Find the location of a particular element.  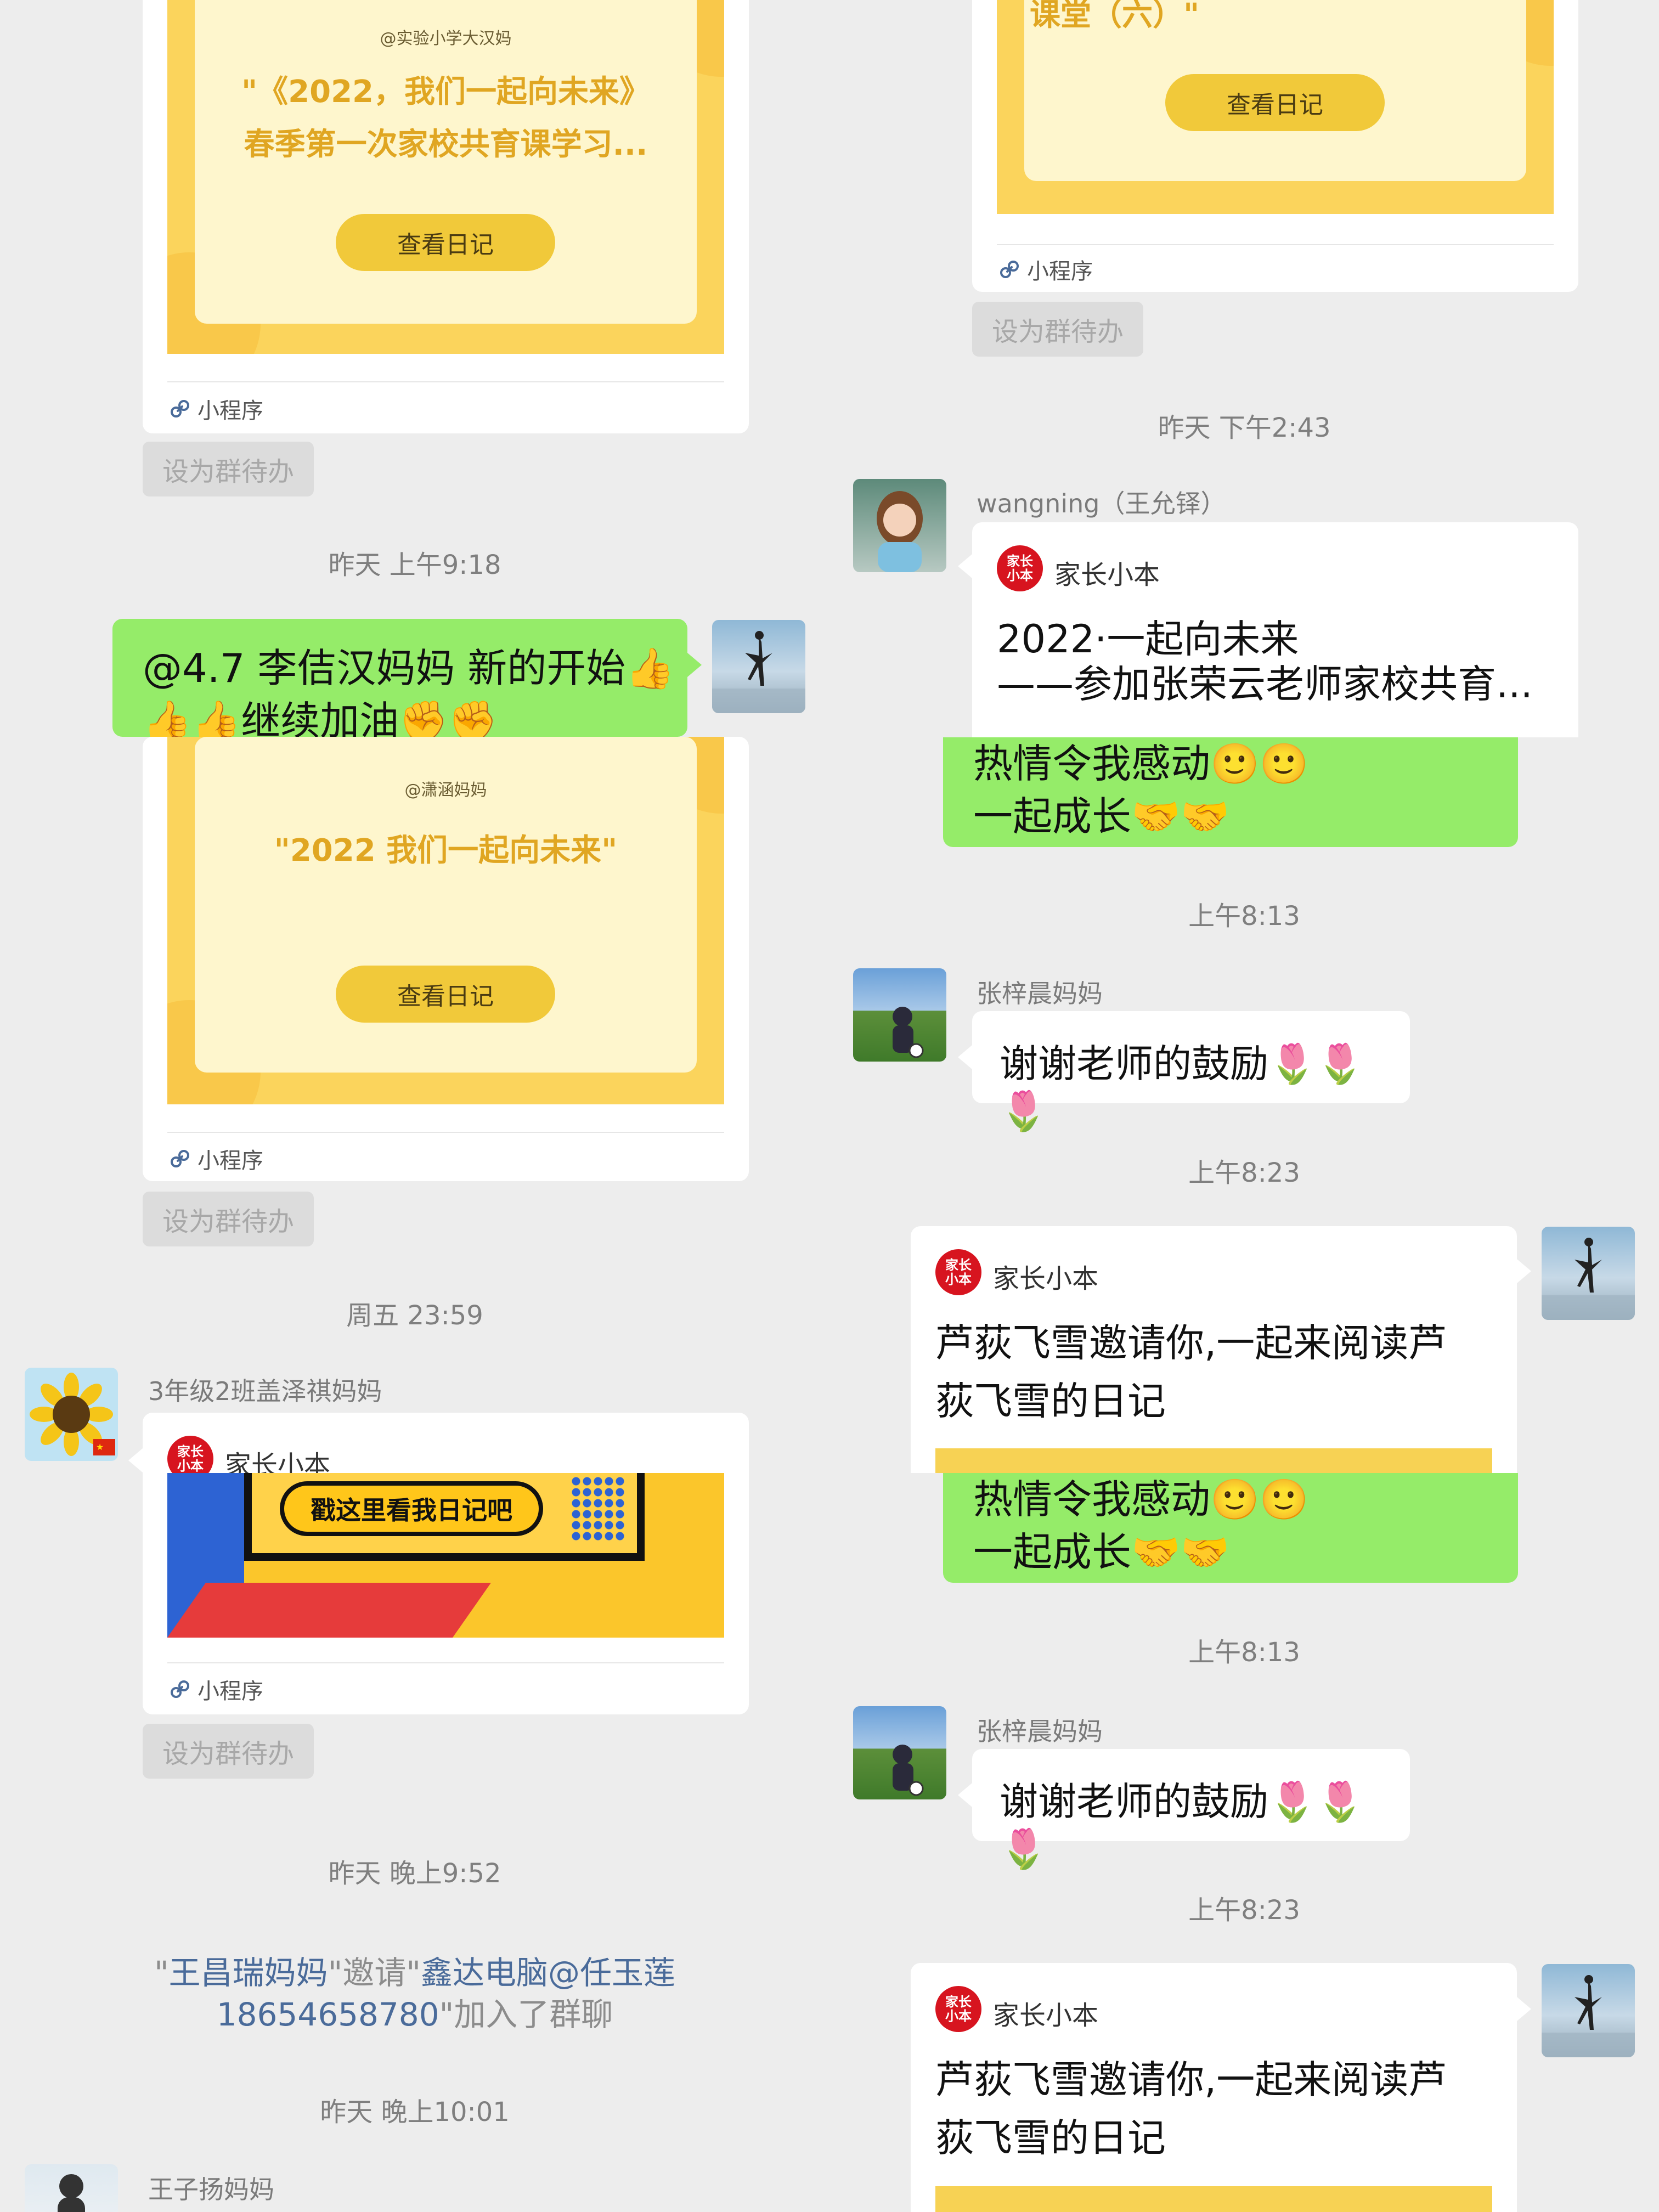

diary-banner: 戳这里看我日记吧 is located at coordinates (446, 1555).